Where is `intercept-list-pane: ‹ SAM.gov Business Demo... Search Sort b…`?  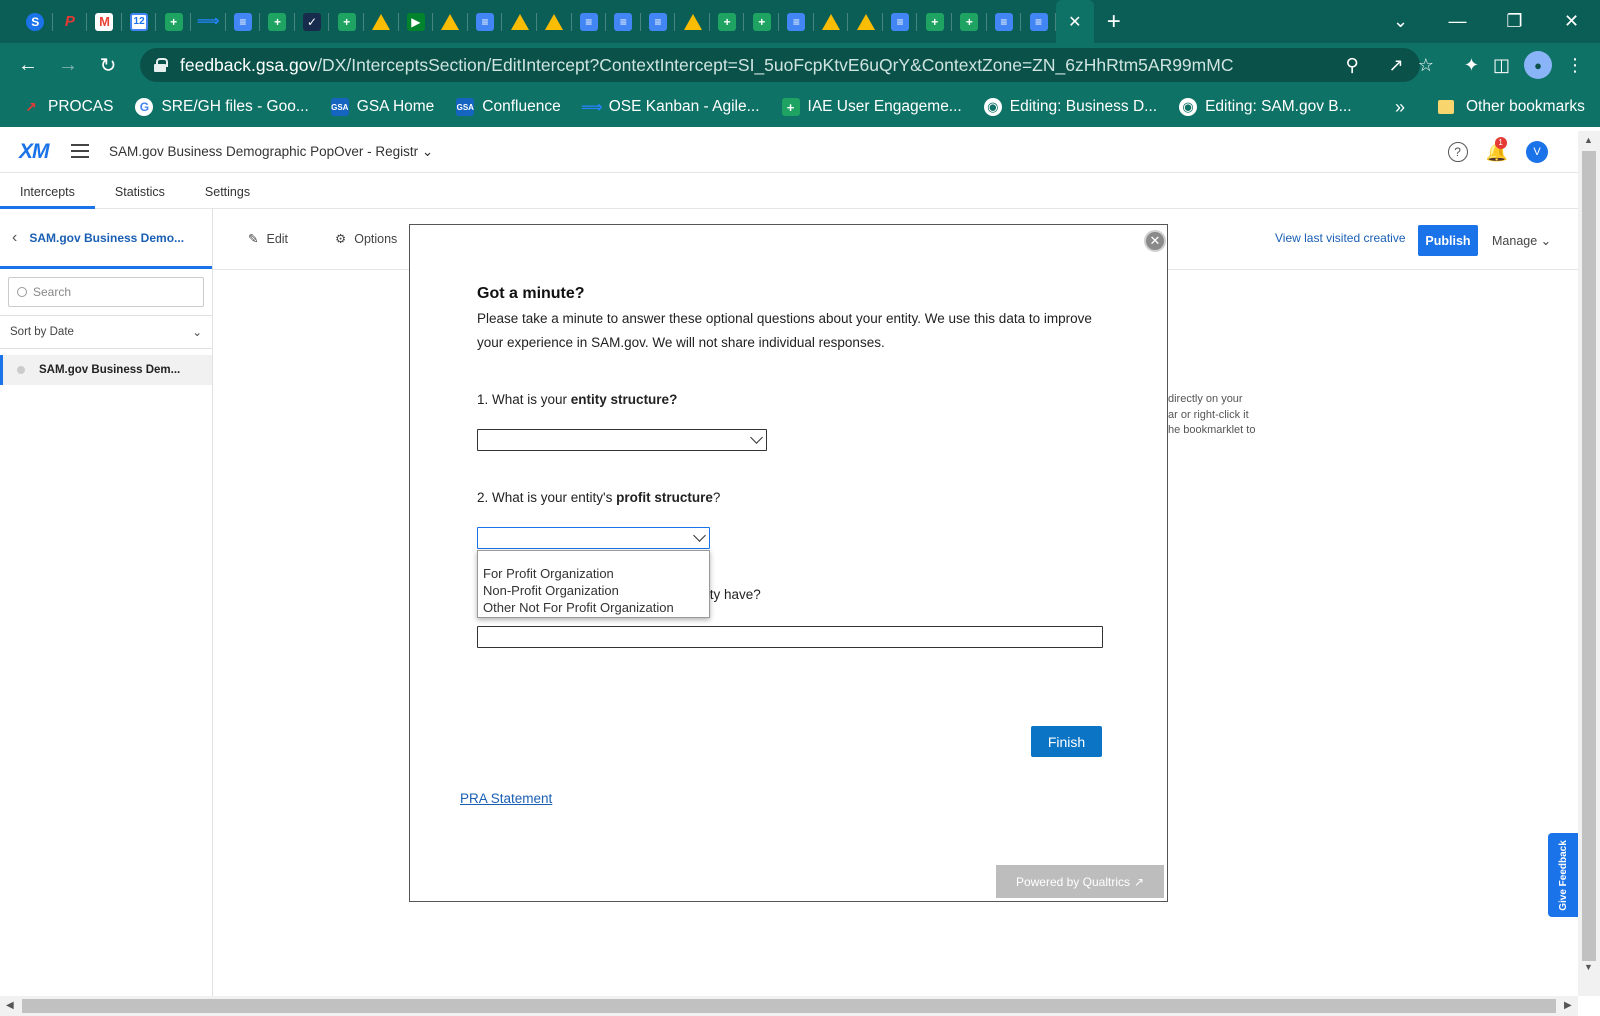 intercept-list-pane: ‹ SAM.gov Business Demo... Search Sort b… is located at coordinates (106, 602).